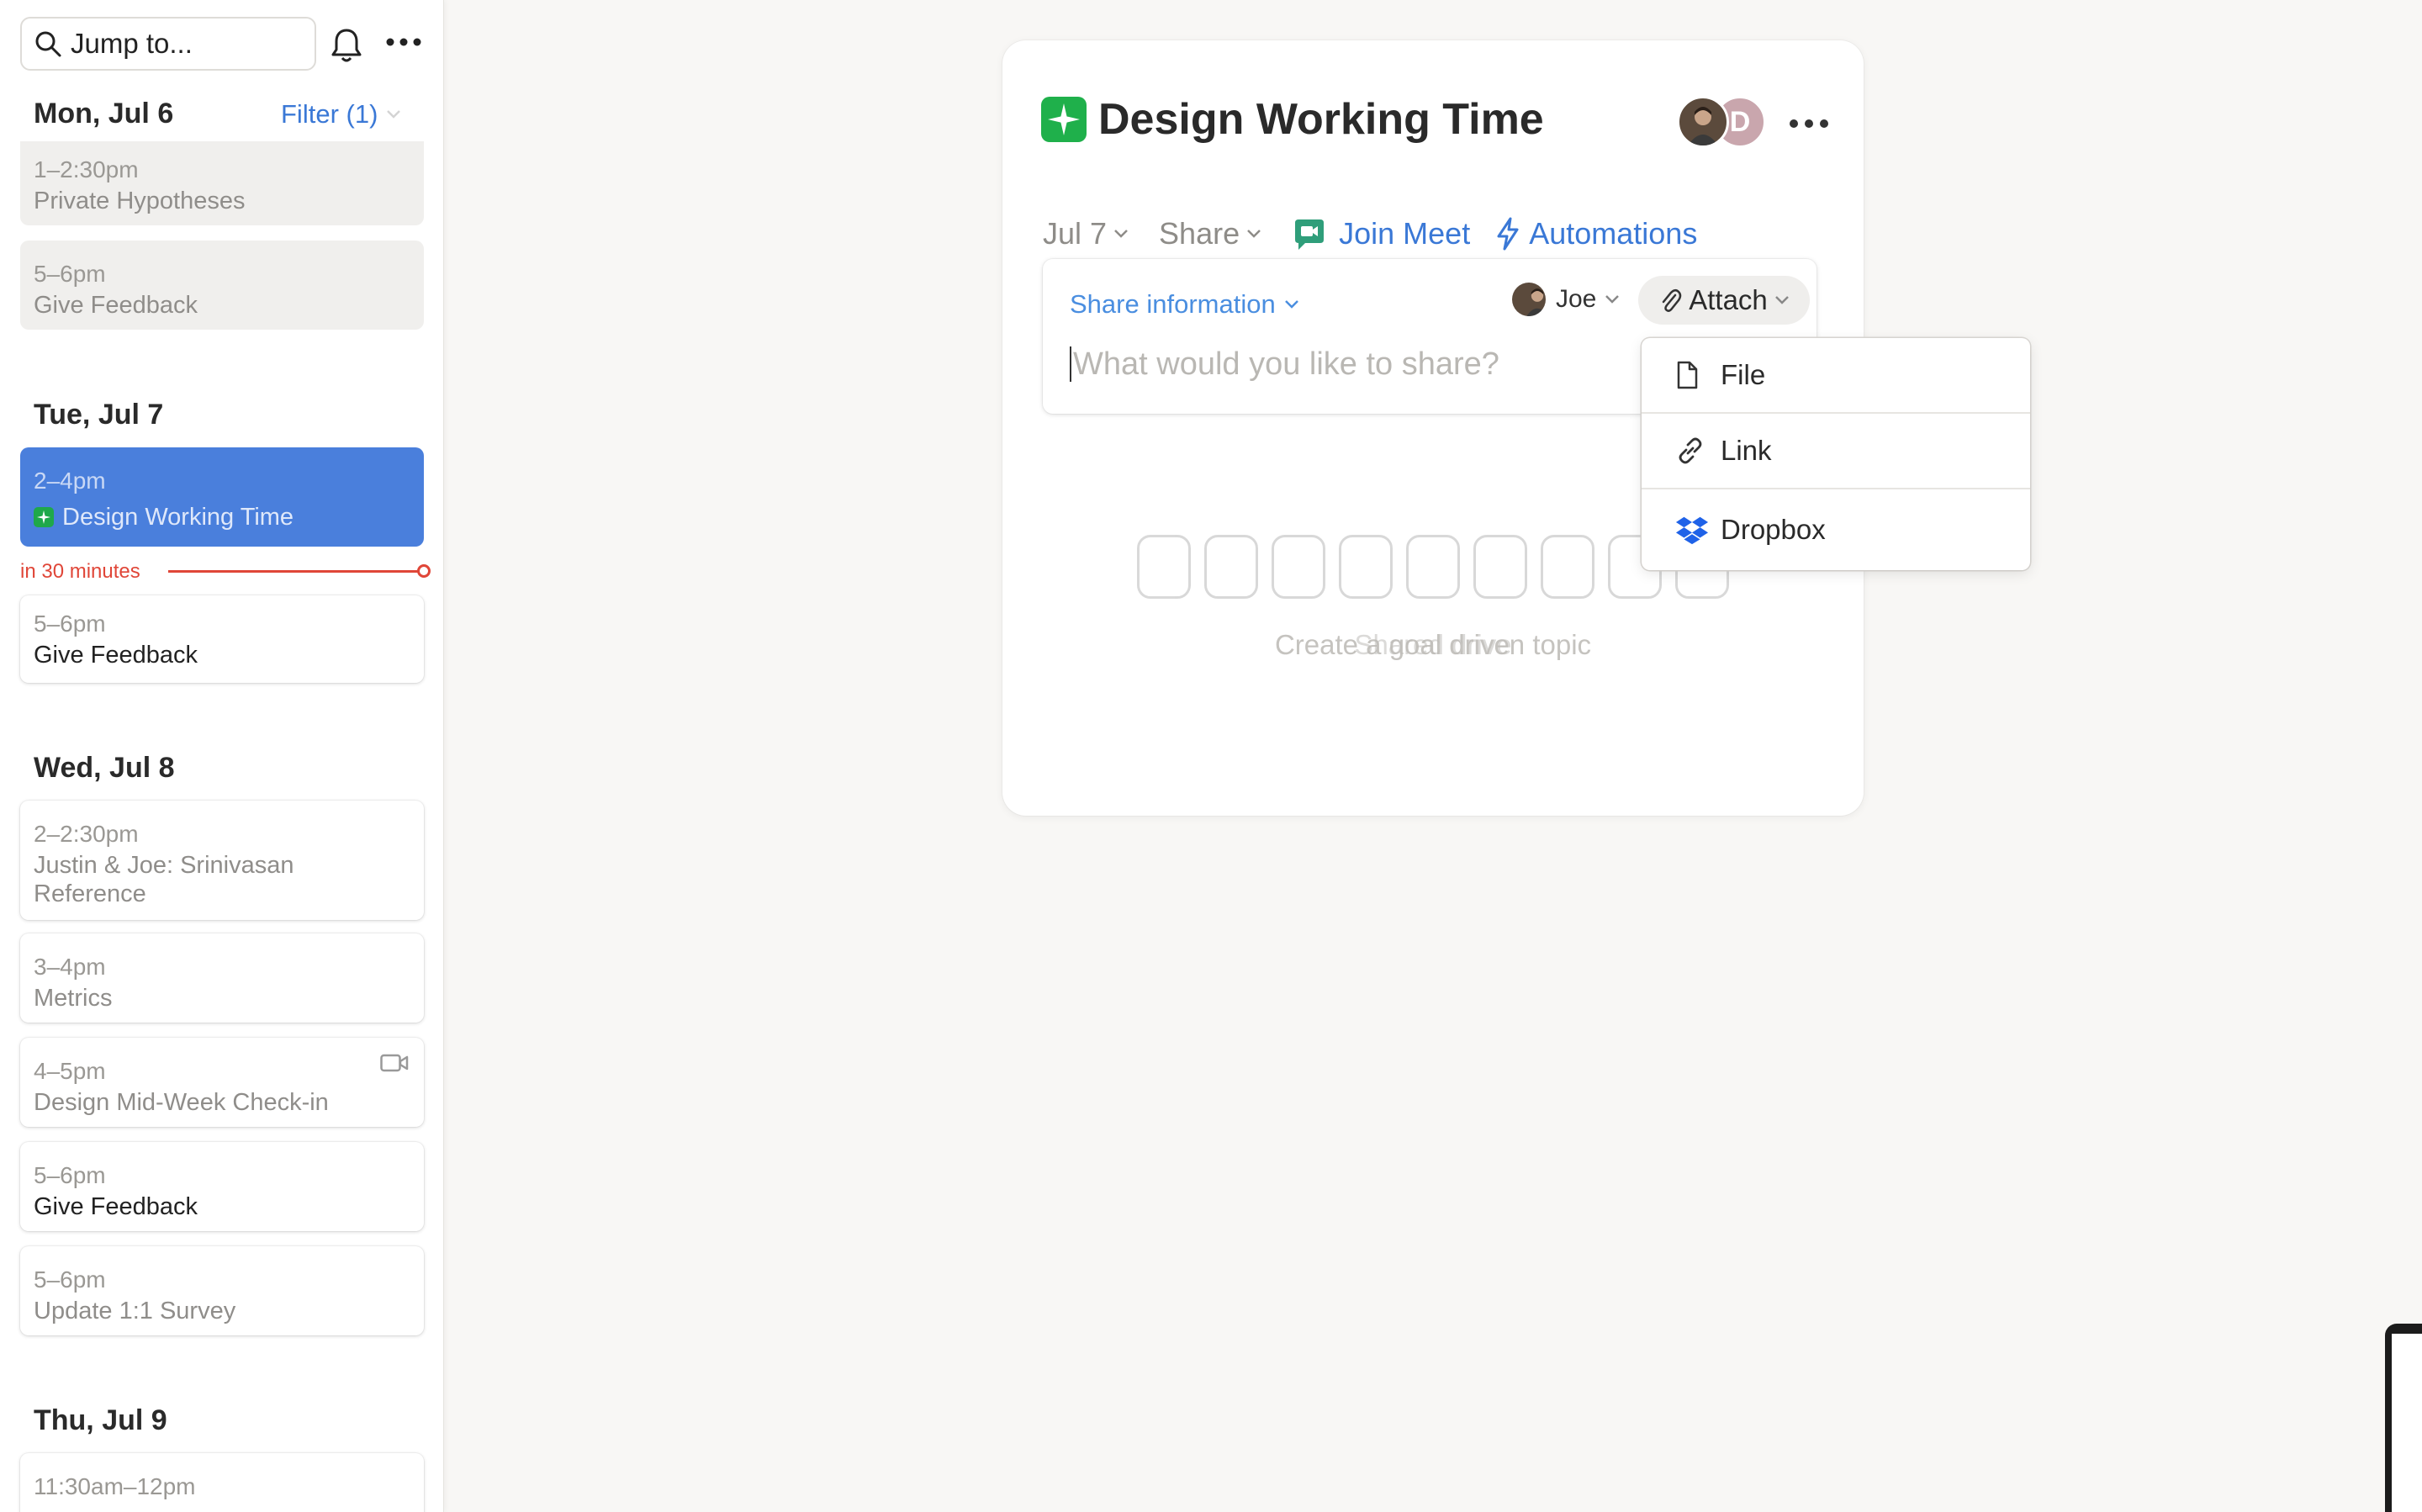 The width and height of the screenshot is (2422, 1512). Describe the element at coordinates (394, 1063) in the screenshot. I see `video-camera-icon` at that location.